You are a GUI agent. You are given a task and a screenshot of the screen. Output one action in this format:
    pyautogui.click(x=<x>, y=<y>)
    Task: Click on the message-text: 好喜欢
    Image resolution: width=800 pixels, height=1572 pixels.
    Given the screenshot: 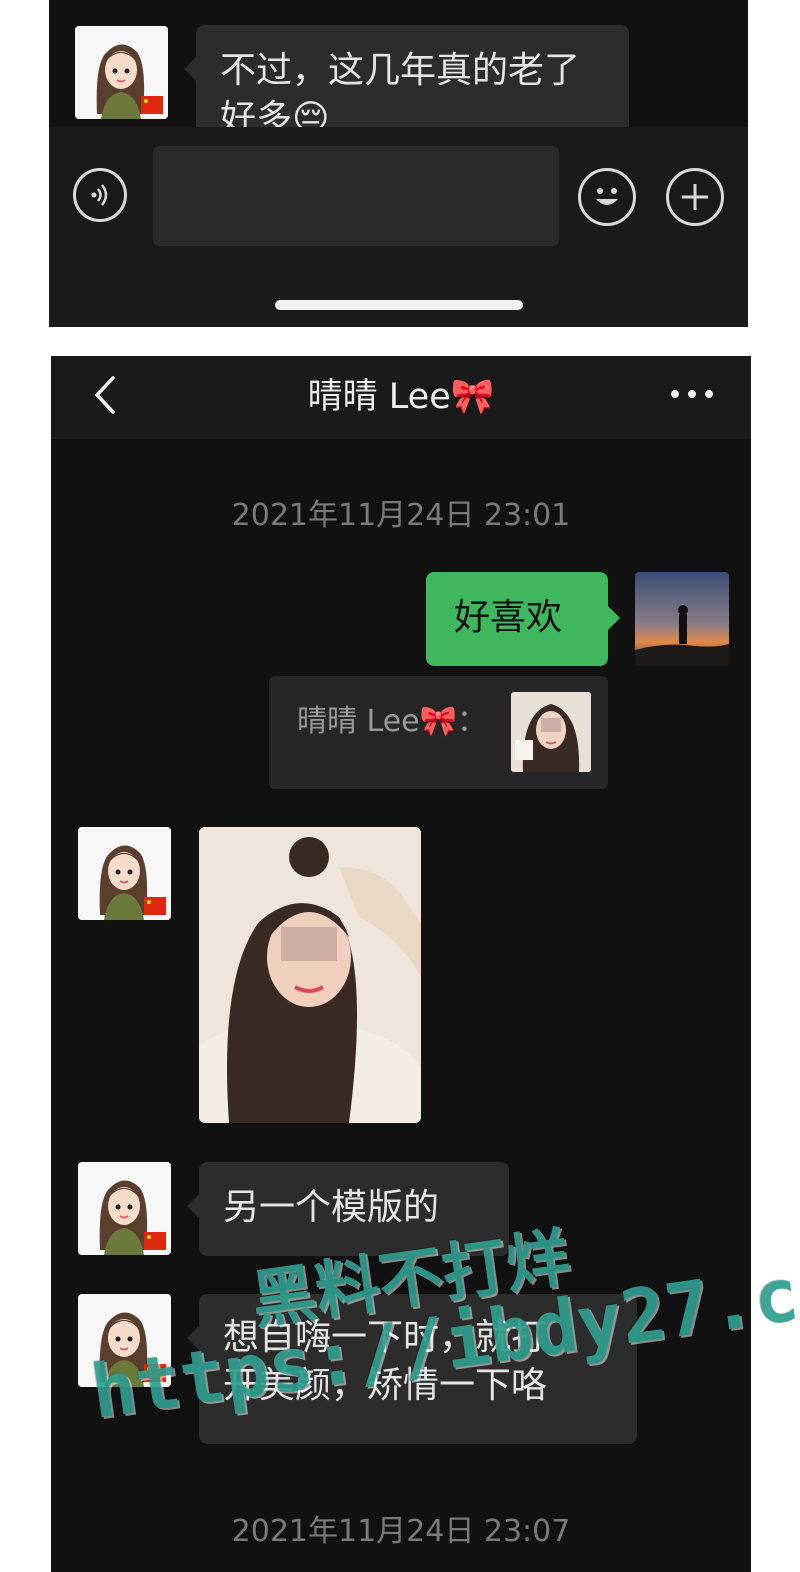 What is the action you would take?
    pyautogui.click(x=508, y=617)
    